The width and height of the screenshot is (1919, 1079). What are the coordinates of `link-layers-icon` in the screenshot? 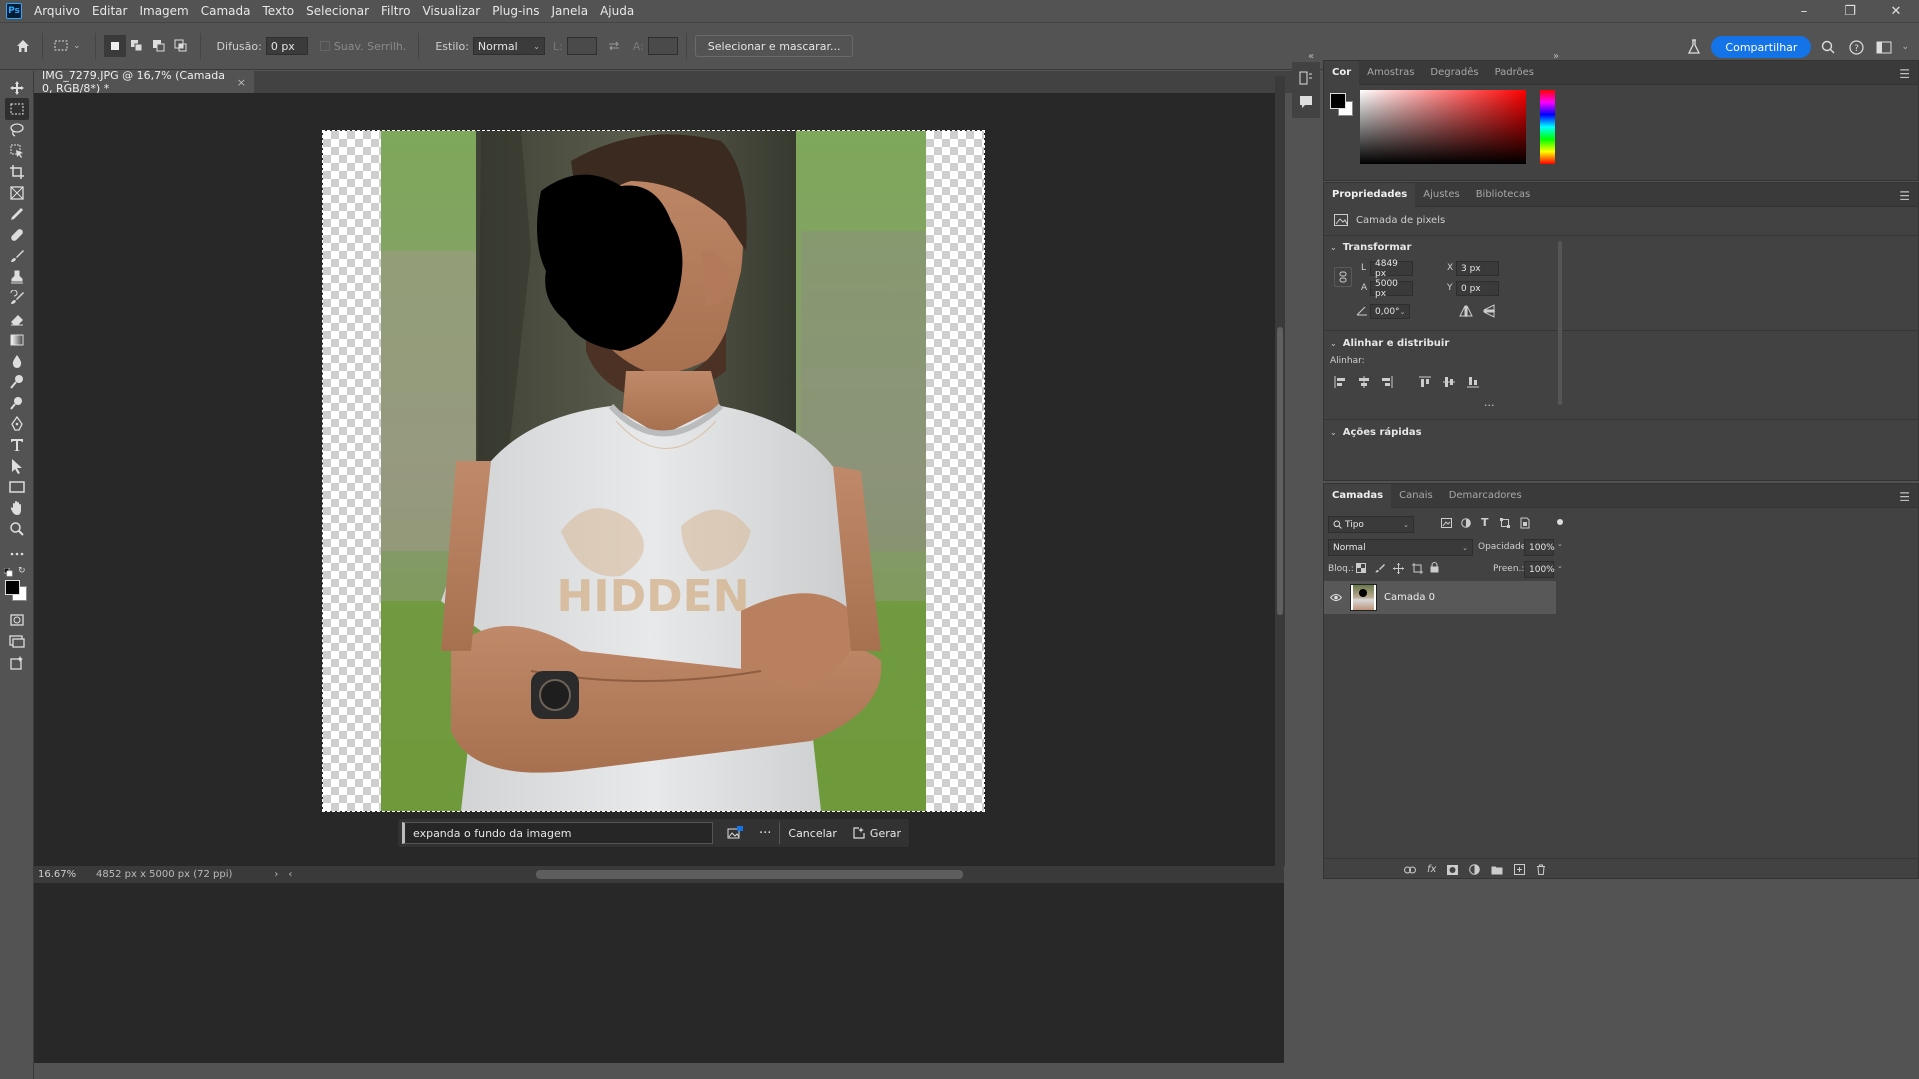 It's located at (1410, 870).